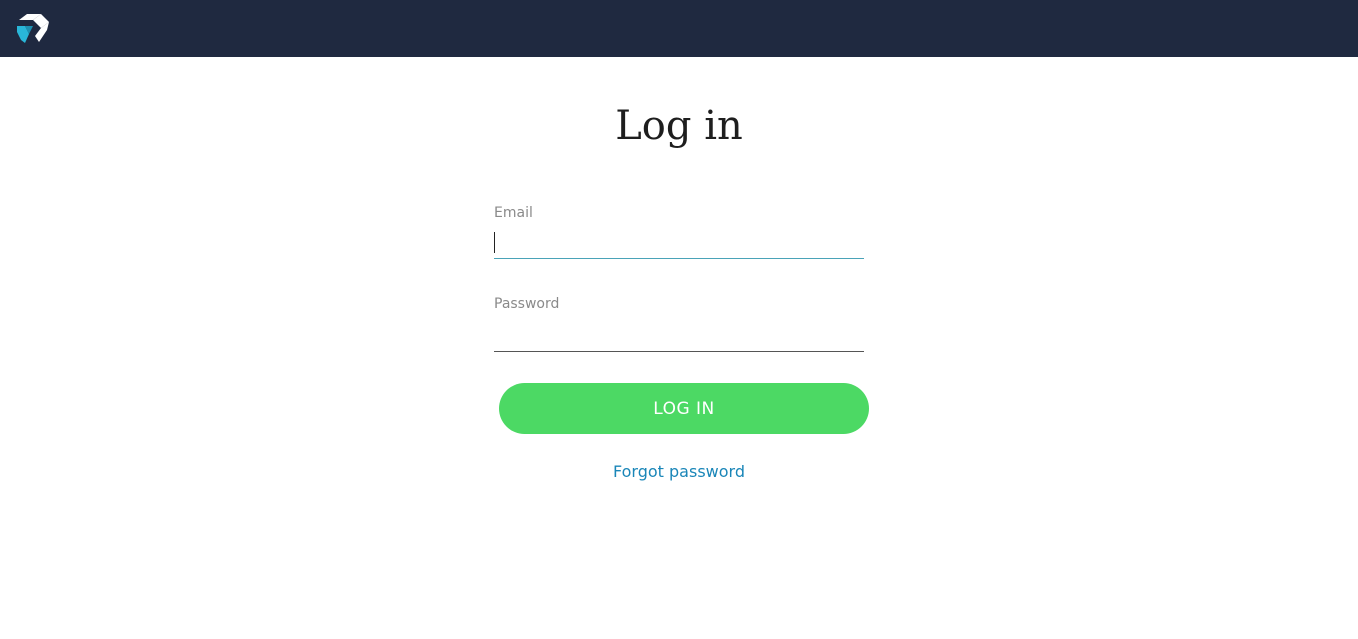 Image resolution: width=1358 pixels, height=639 pixels. Describe the element at coordinates (679, 28) in the screenshot. I see `top-navbar` at that location.